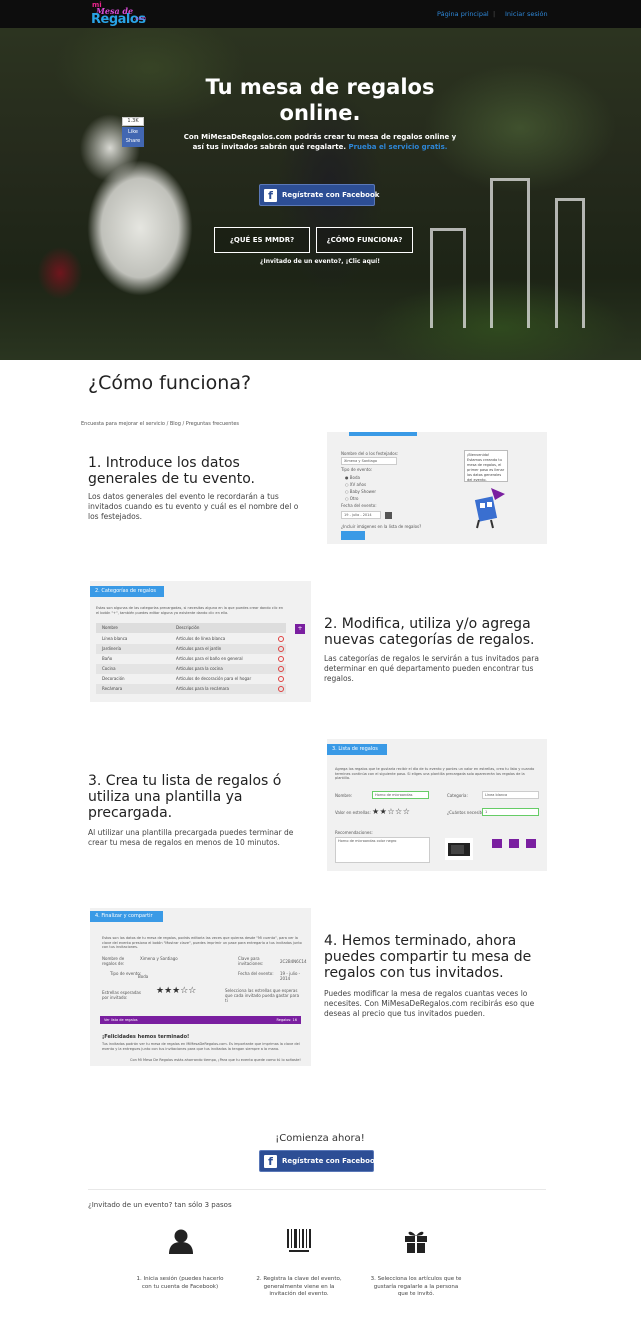 The height and width of the screenshot is (1326, 641). What do you see at coordinates (191, 639) in the screenshot?
I see `table-row: Línea blanca Artículos de línea blanca` at bounding box center [191, 639].